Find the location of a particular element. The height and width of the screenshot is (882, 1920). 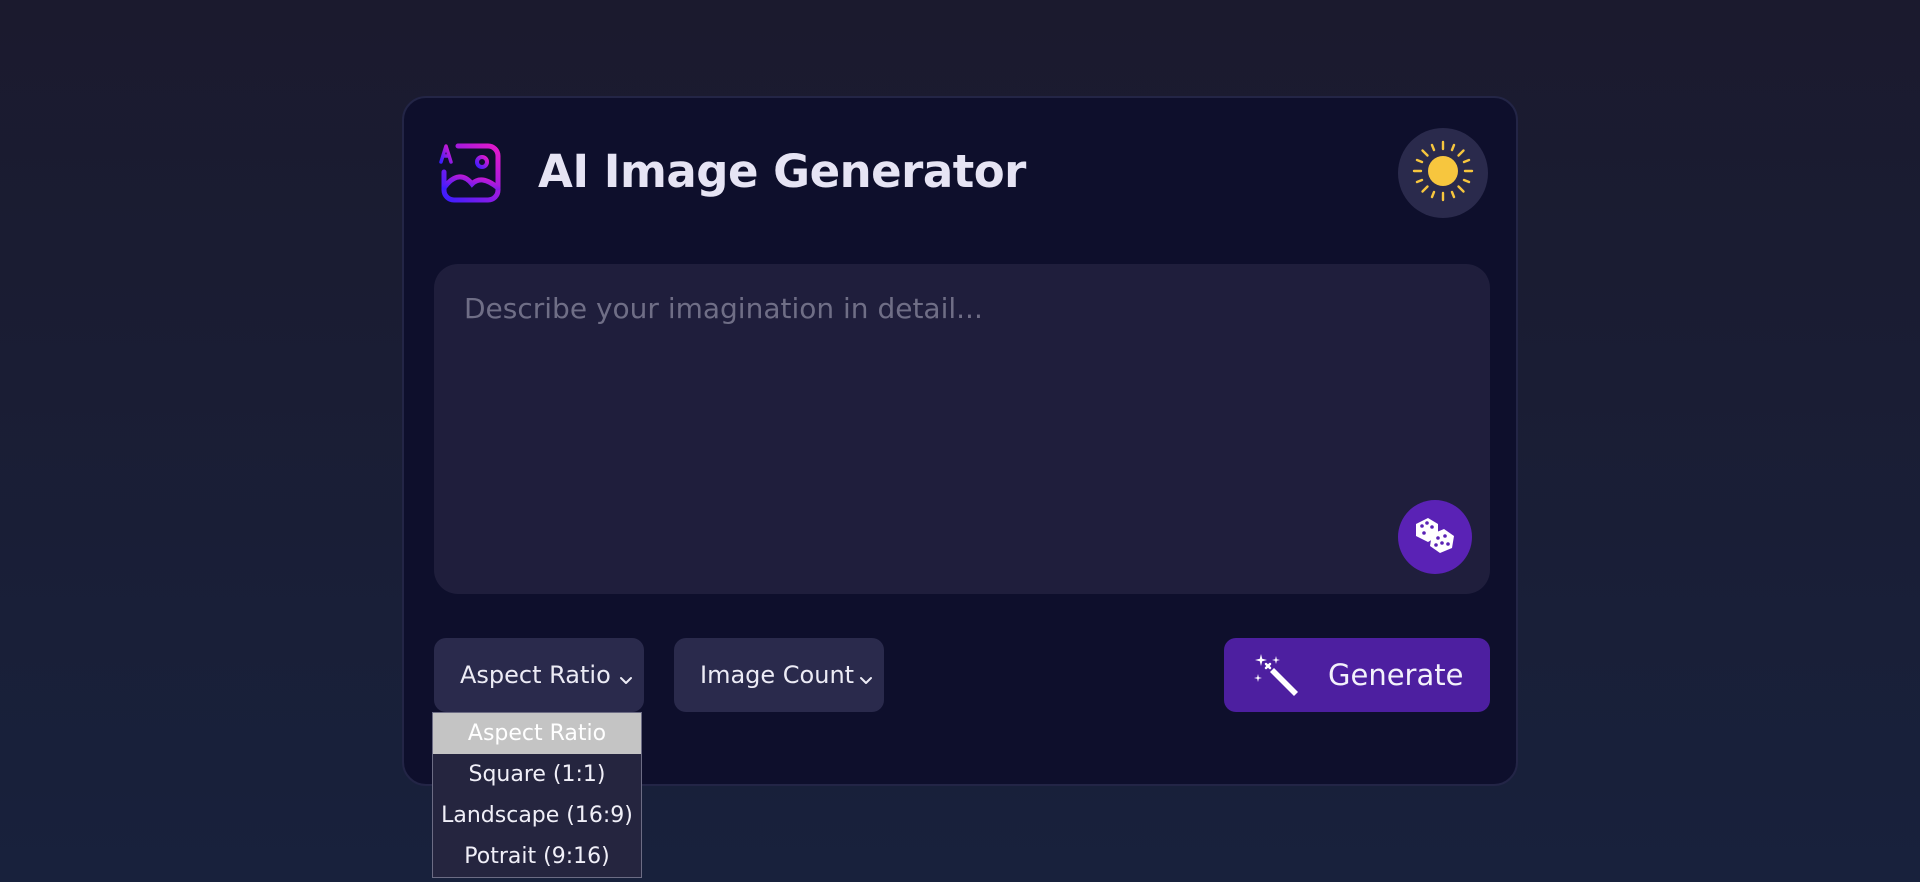

image-count-selected: Image Count is located at coordinates (777, 675).